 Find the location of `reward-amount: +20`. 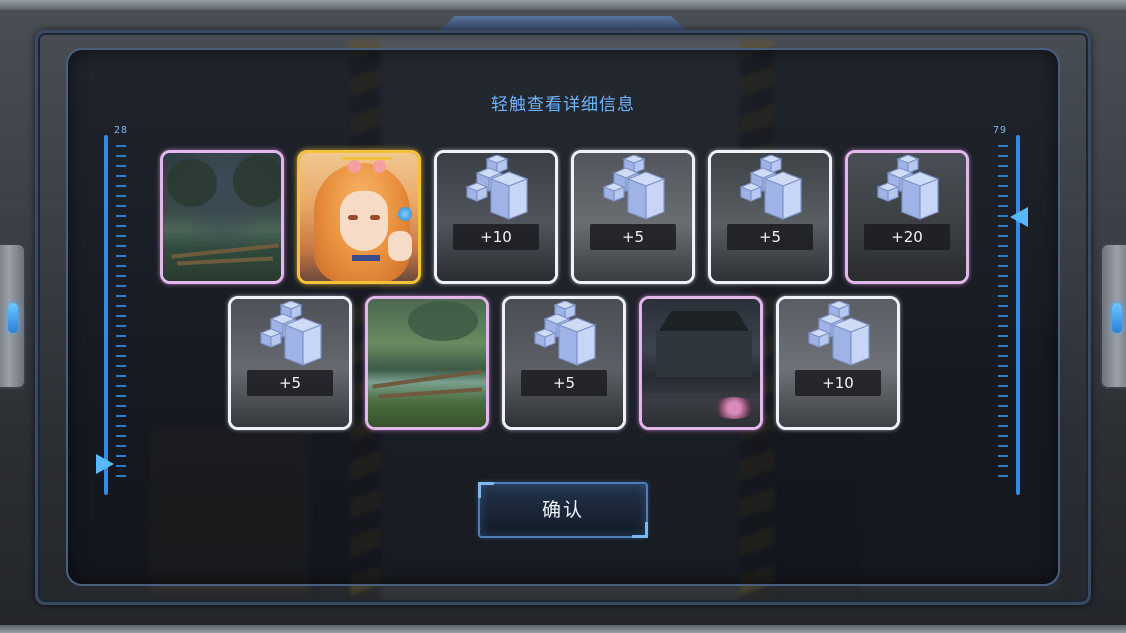

reward-amount: +20 is located at coordinates (907, 237).